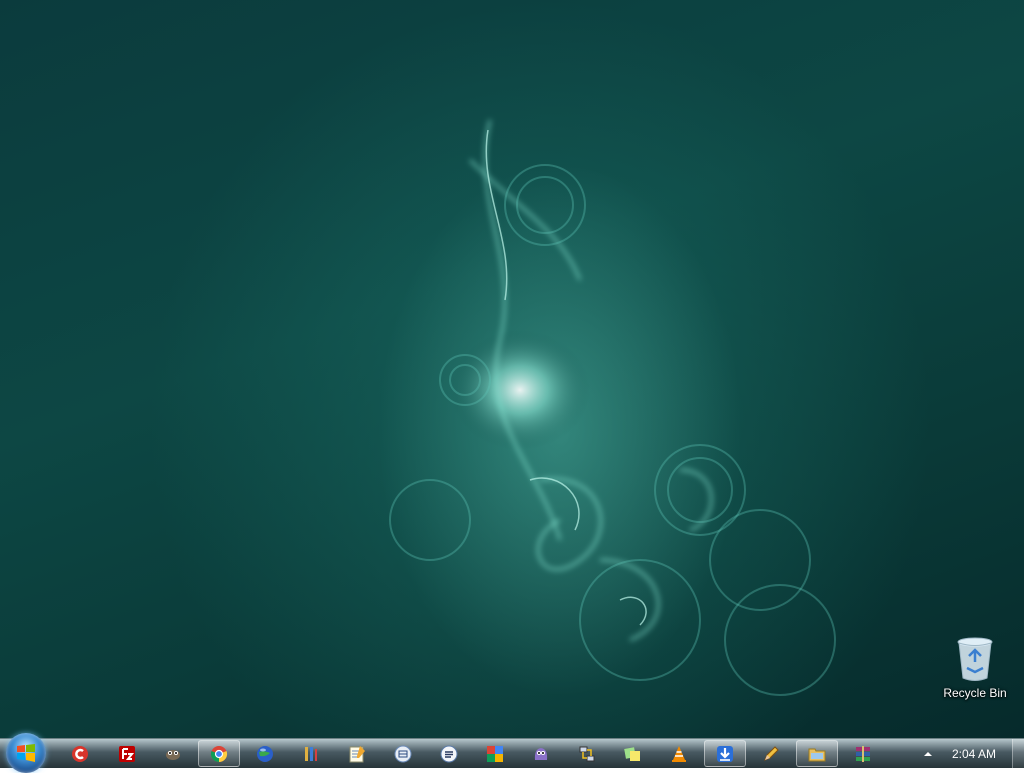 The width and height of the screenshot is (1024, 773). I want to click on taskbar-windows-explorer-button, so click(817, 753).